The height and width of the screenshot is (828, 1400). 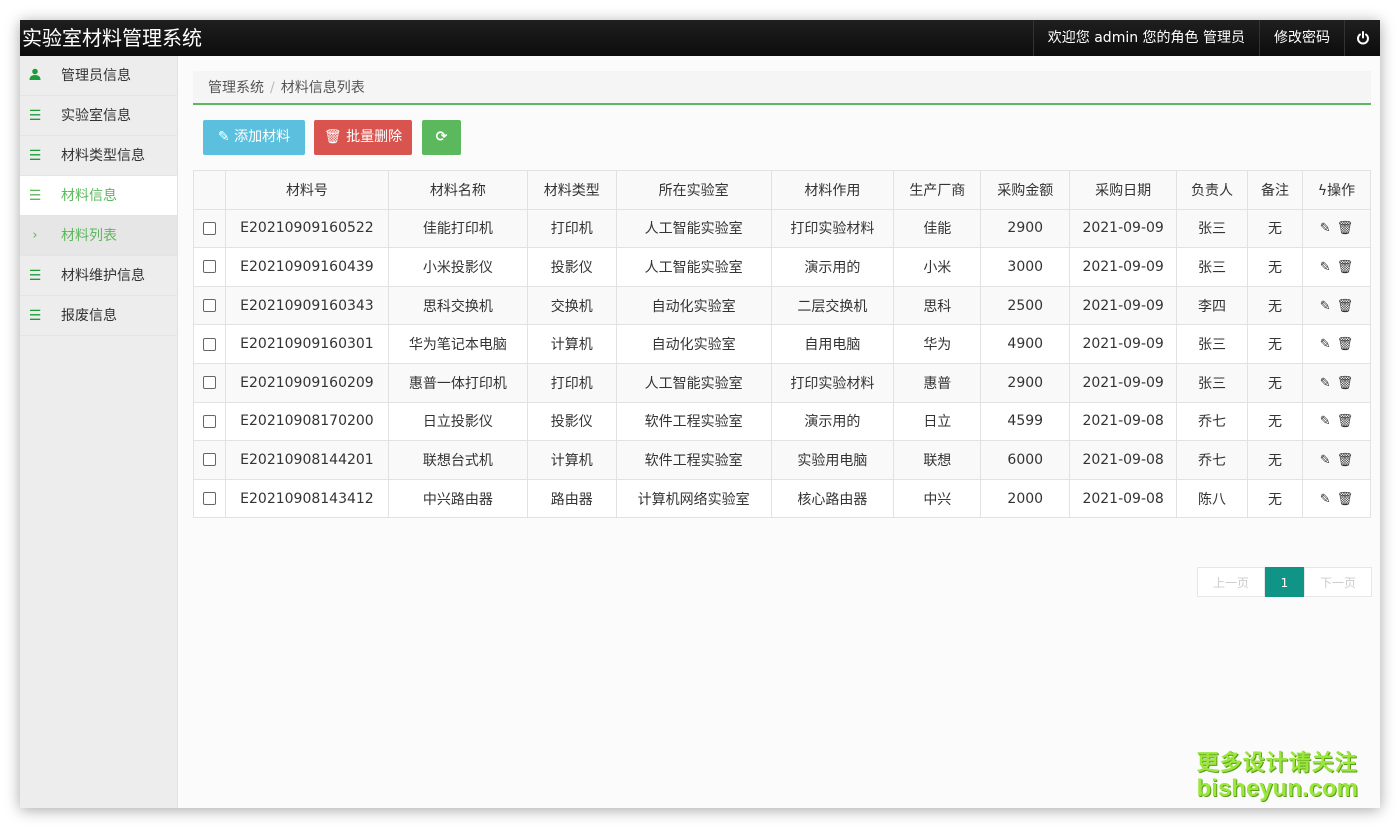 I want to click on table-cell: E20210909160522, so click(x=306, y=228).